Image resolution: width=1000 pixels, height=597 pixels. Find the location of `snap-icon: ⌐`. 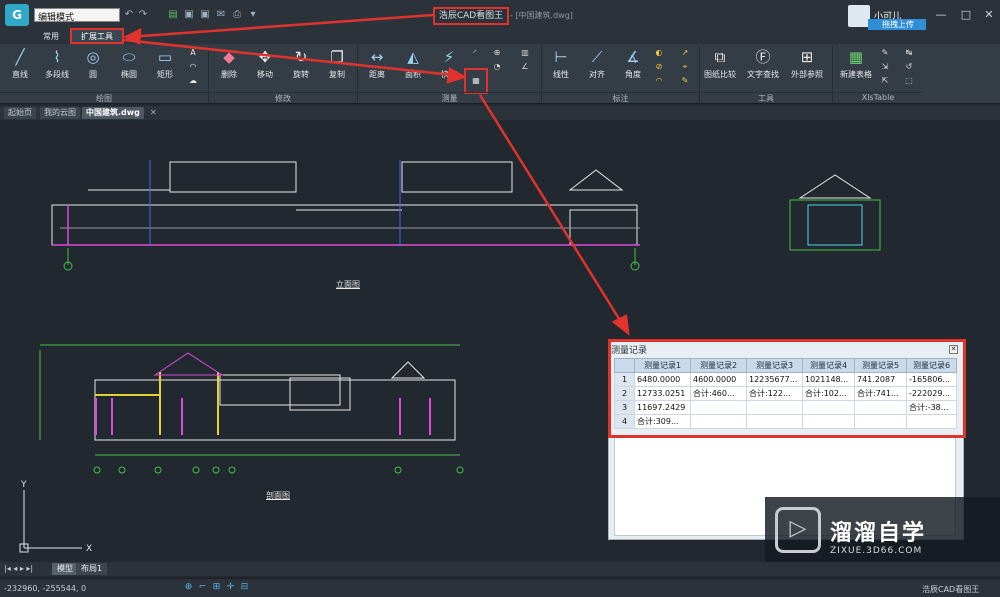

snap-icon: ⌐ is located at coordinates (202, 587).